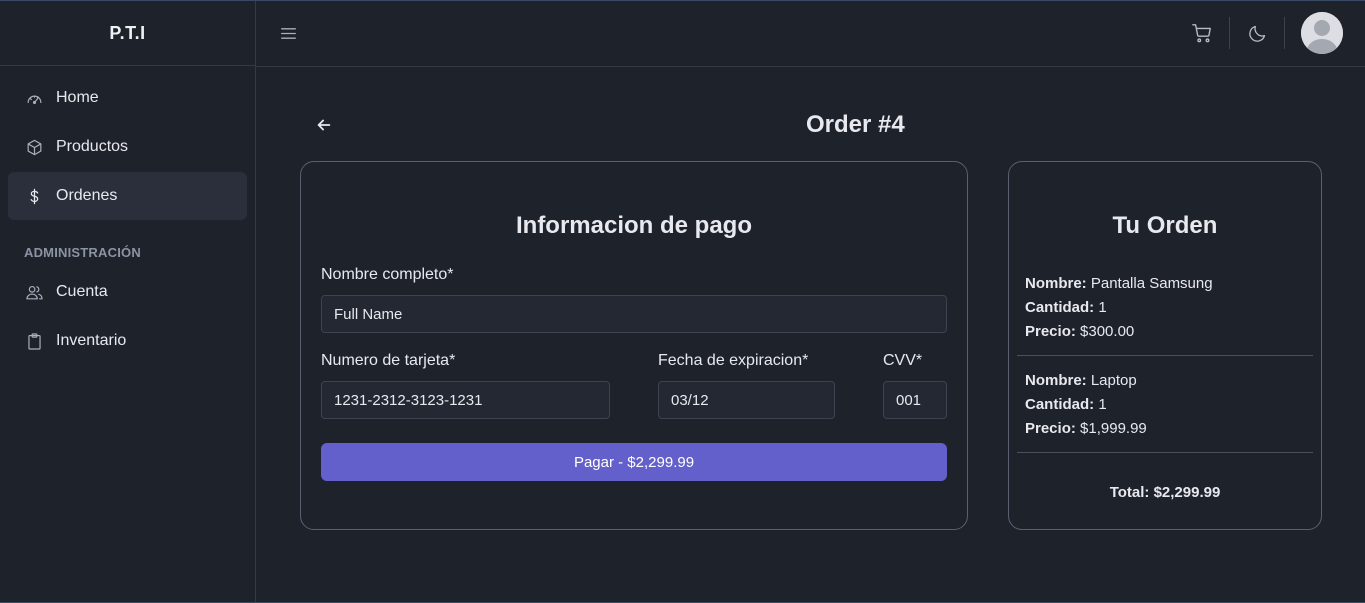 The width and height of the screenshot is (1365, 603). What do you see at coordinates (1165, 492) in the screenshot?
I see `order-total: Total: $2,299.99` at bounding box center [1165, 492].